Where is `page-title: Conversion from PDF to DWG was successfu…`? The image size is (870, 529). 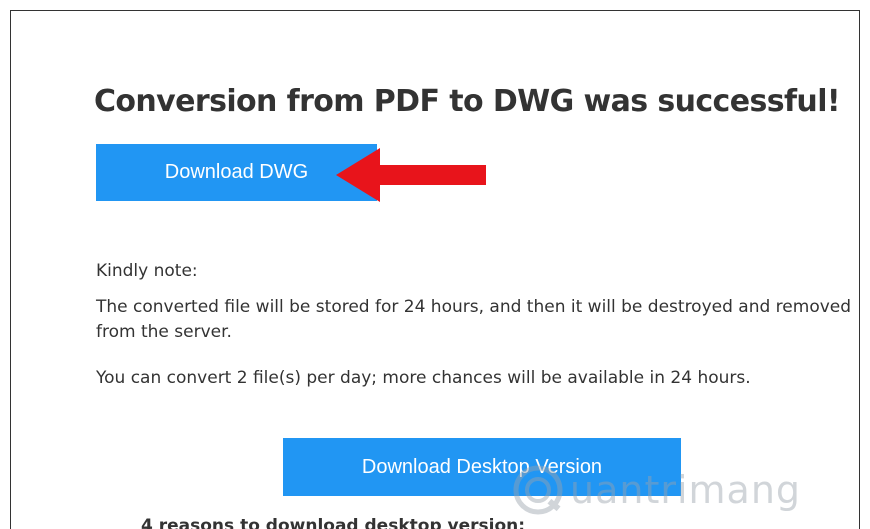 page-title: Conversion from PDF to DWG was successfu… is located at coordinates (467, 101).